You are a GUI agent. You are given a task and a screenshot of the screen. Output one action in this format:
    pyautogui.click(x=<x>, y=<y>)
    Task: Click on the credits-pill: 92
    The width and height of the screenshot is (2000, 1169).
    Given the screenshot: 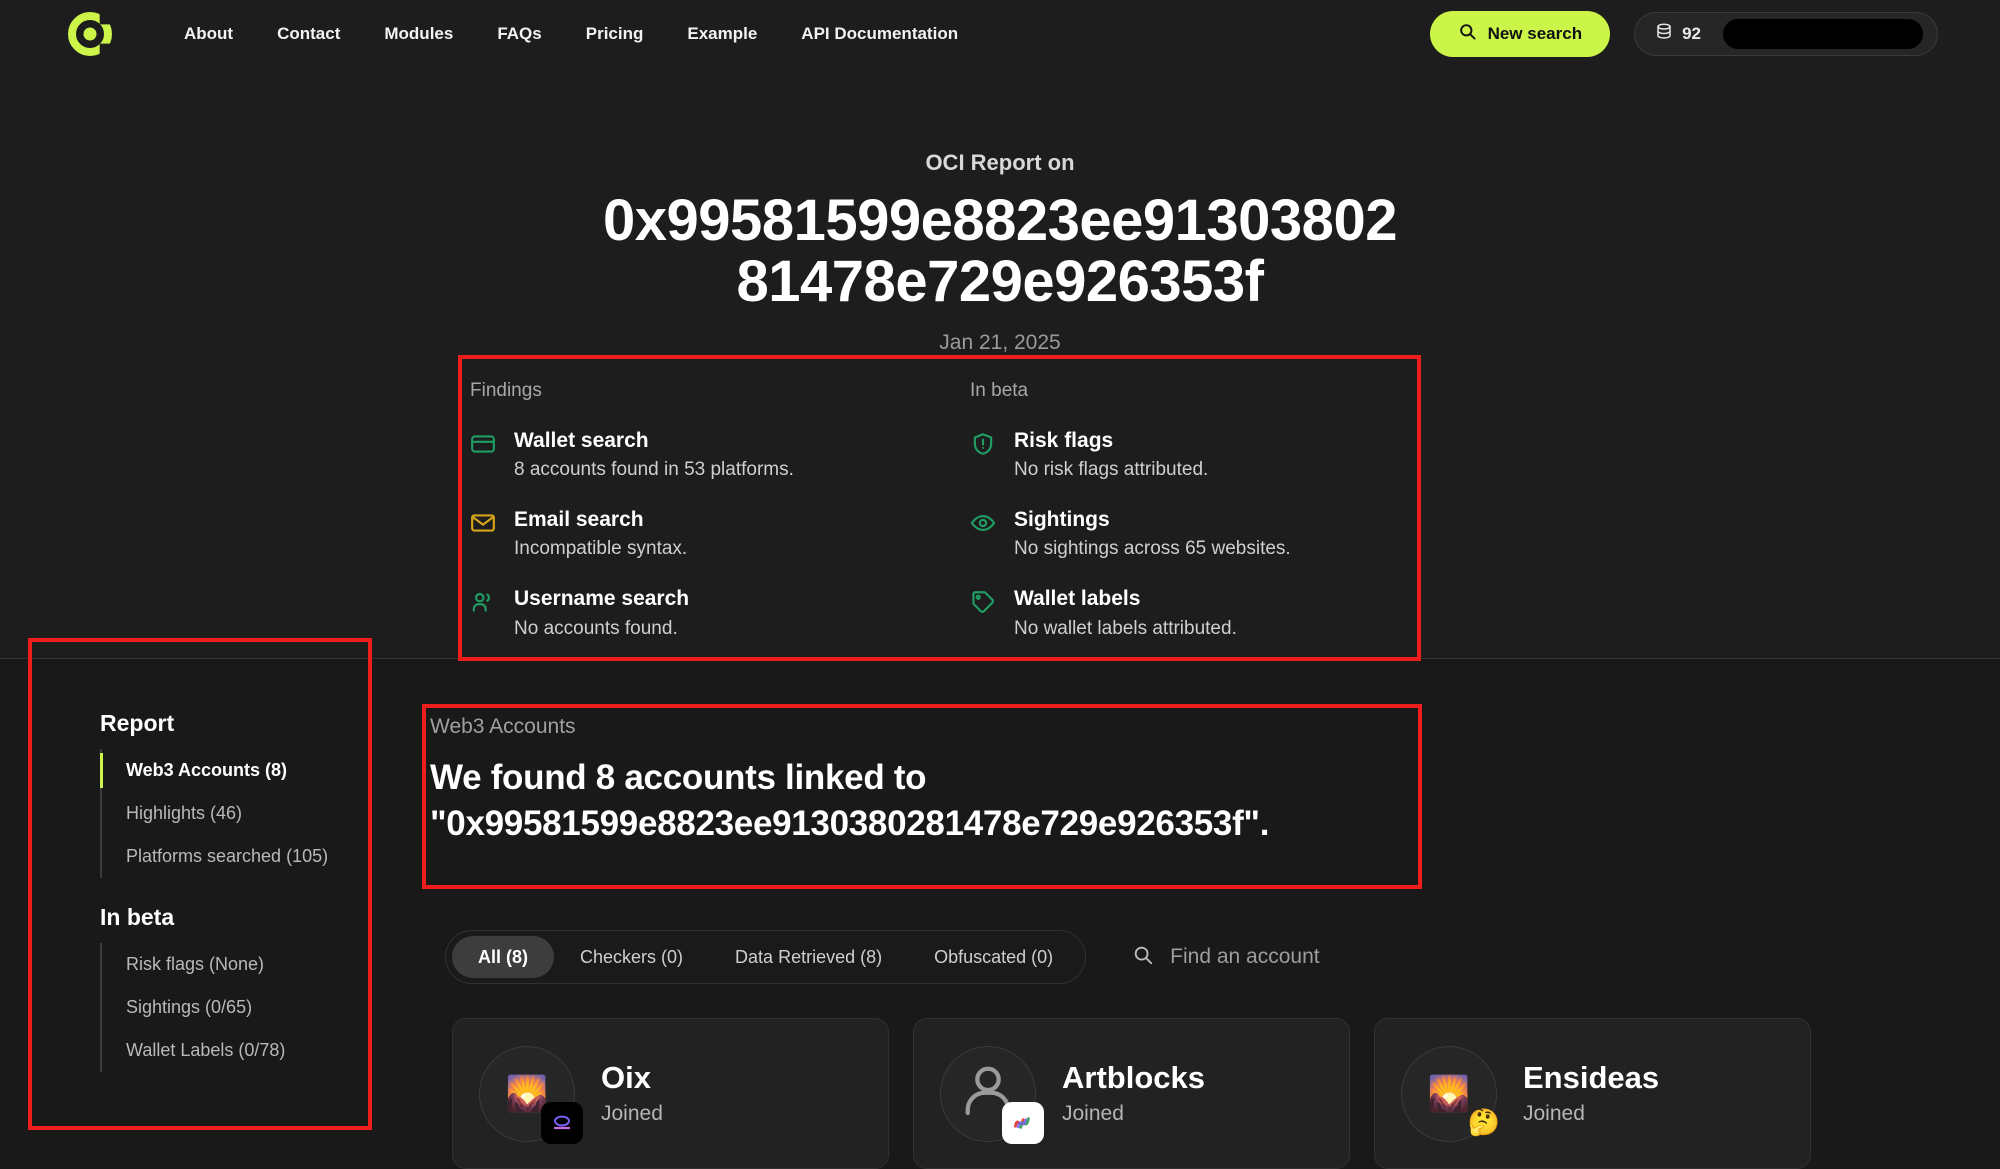 What is the action you would take?
    pyautogui.click(x=1786, y=34)
    